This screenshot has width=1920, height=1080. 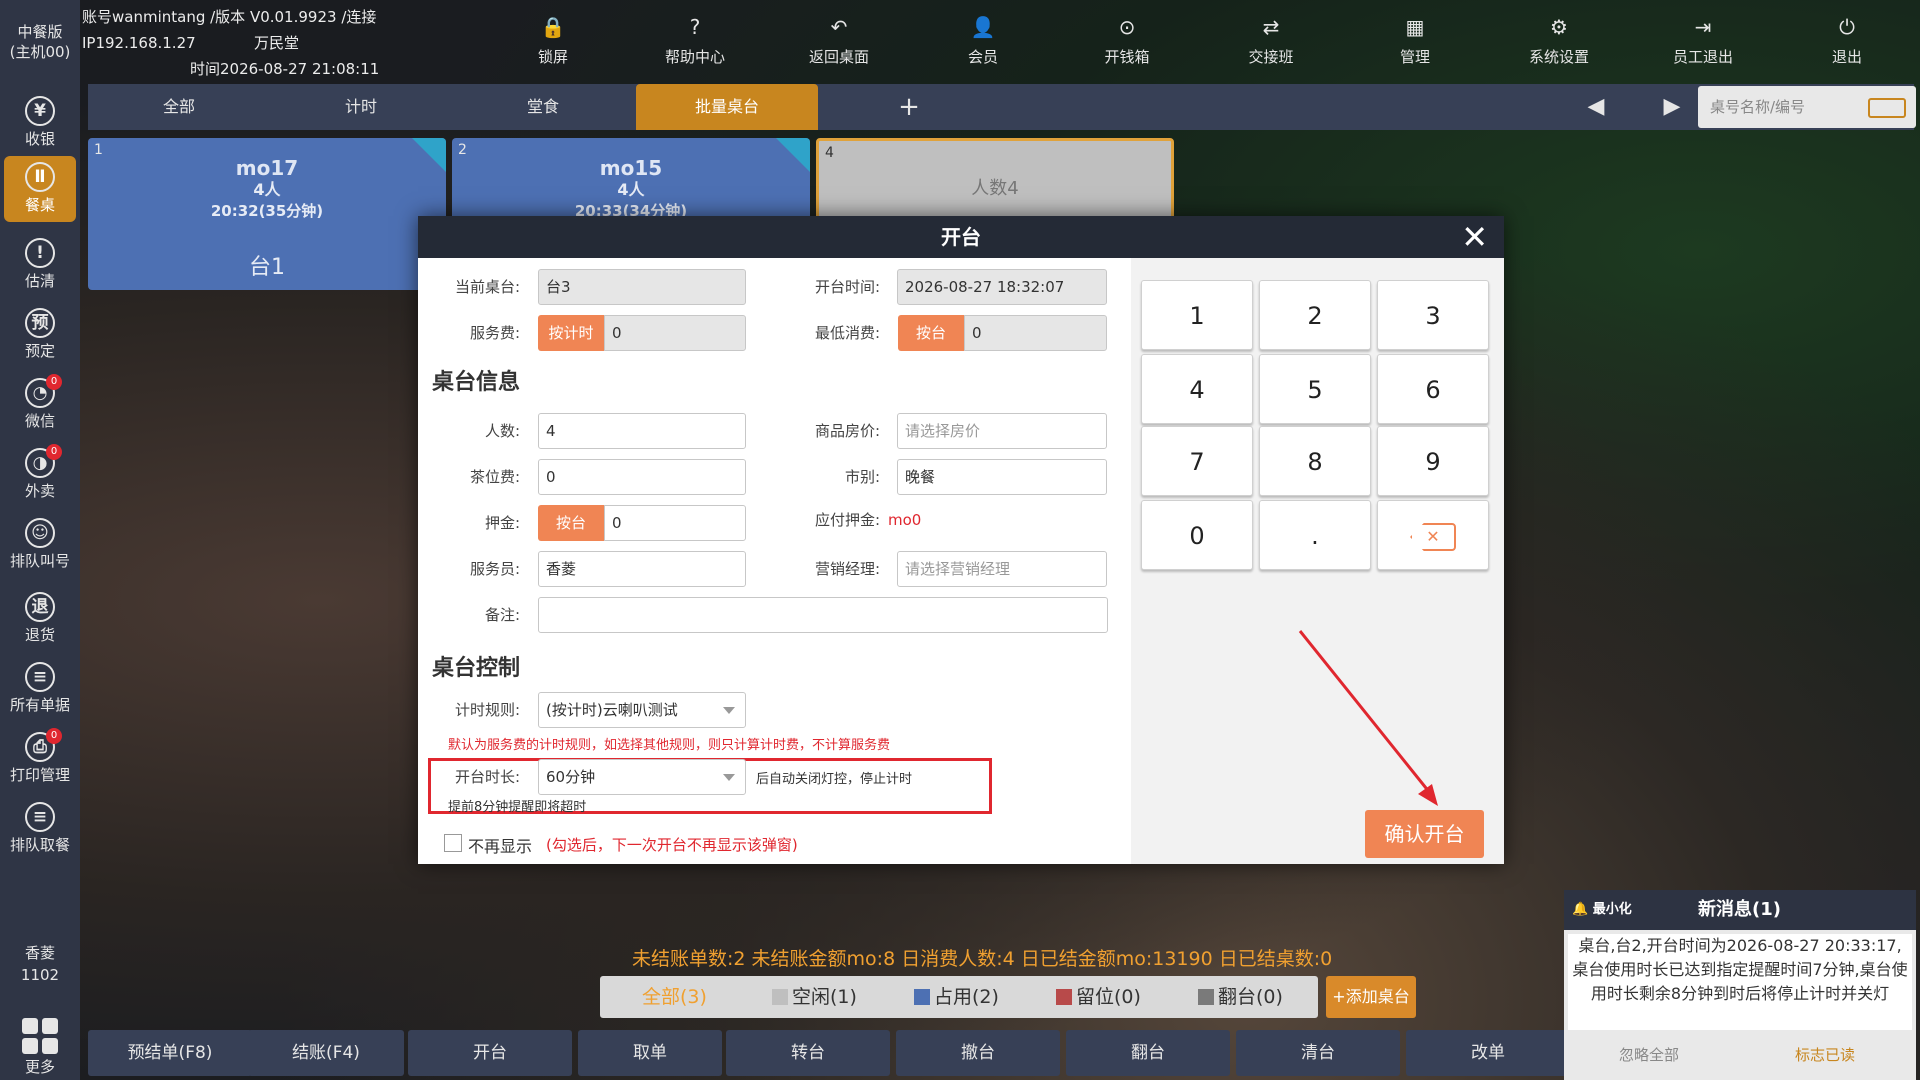 What do you see at coordinates (1127, 40) in the screenshot?
I see `toolbar-button: ⊙ 开钱箱` at bounding box center [1127, 40].